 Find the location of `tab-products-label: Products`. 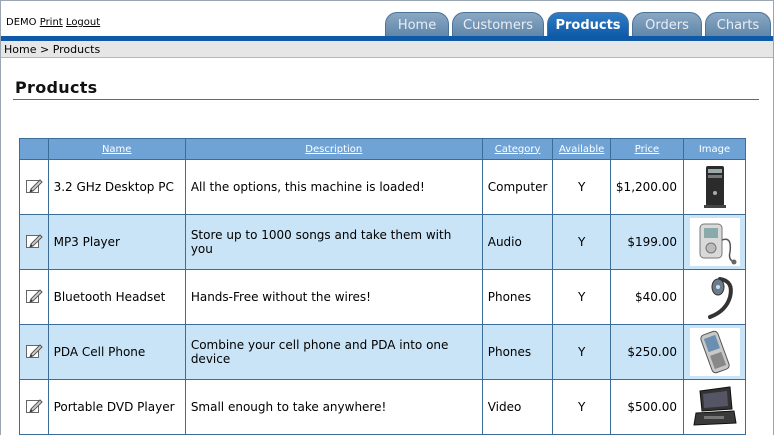

tab-products-label: Products is located at coordinates (588, 25).